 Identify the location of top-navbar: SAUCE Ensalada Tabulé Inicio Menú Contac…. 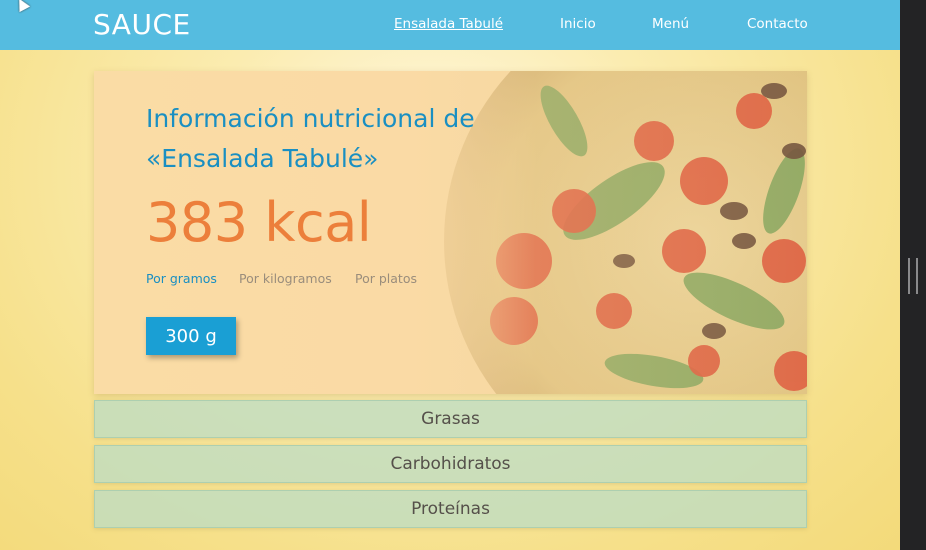
(450, 25).